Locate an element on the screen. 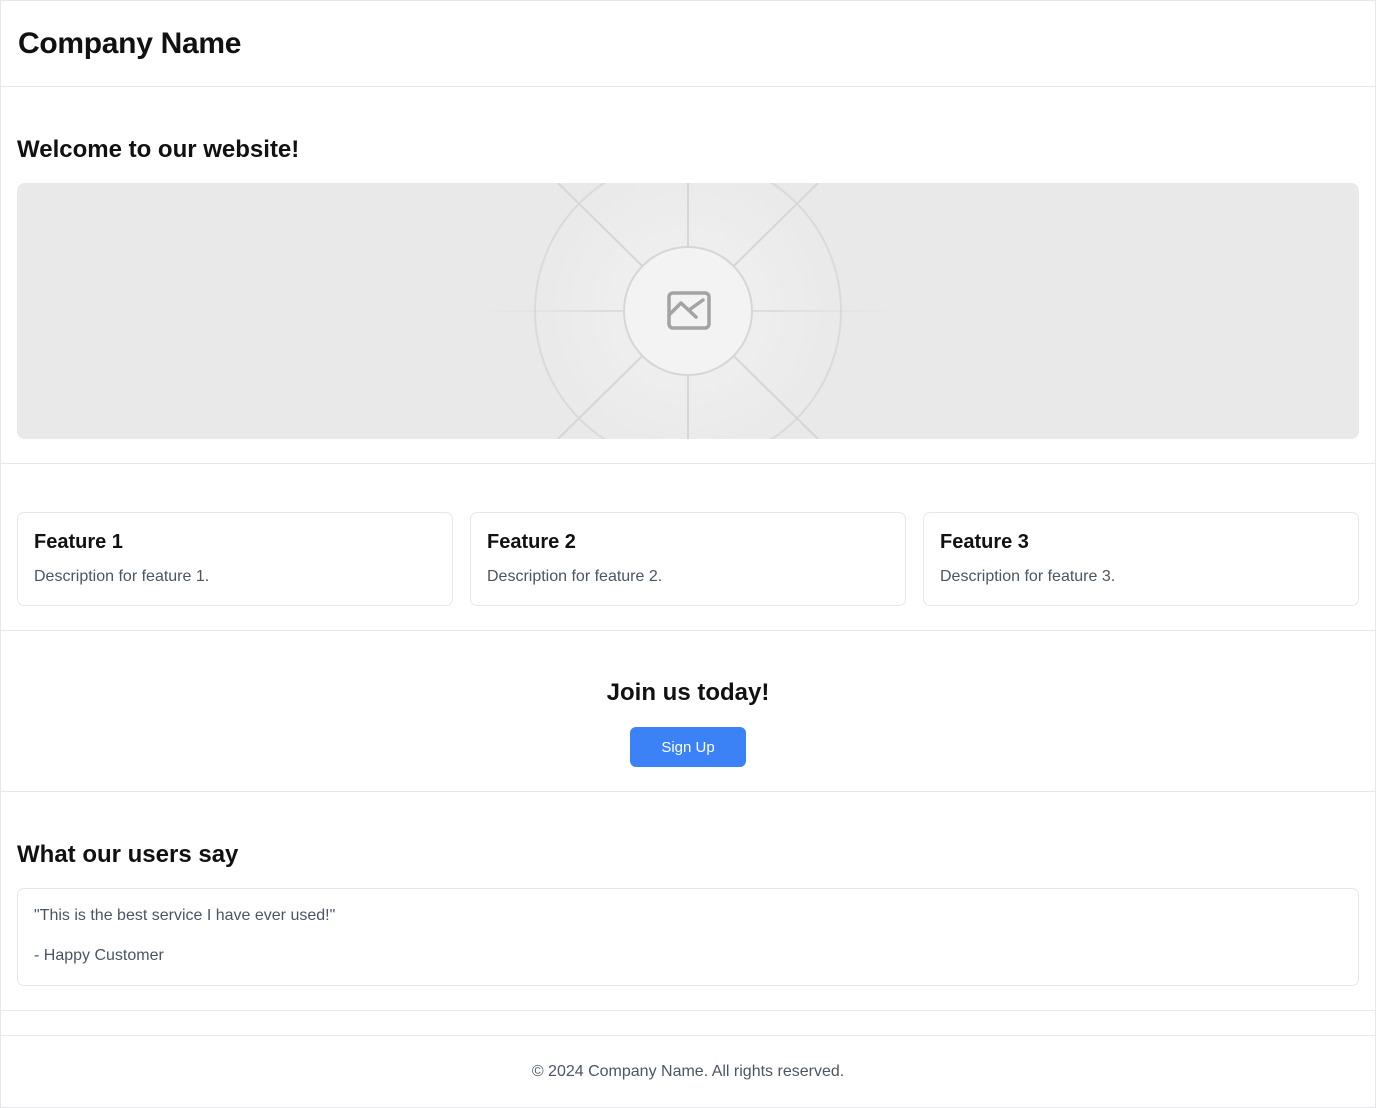  section-divider is located at coordinates (688, 1023).